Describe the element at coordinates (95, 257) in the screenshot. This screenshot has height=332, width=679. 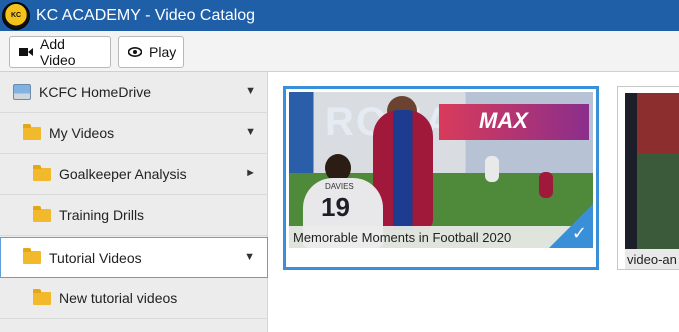
I see `sidebar-item-label: Tutorial Videos` at that location.